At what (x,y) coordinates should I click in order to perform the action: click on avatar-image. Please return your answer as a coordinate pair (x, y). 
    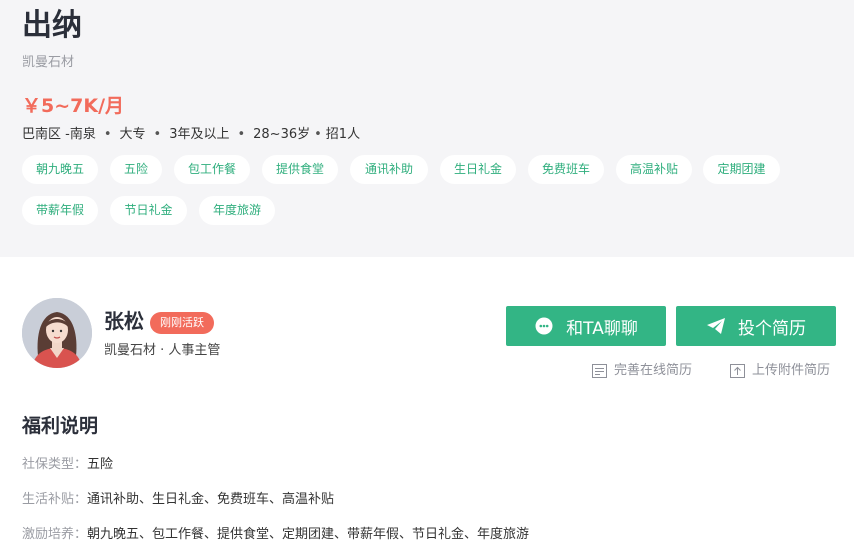
    Looking at the image, I should click on (57, 333).